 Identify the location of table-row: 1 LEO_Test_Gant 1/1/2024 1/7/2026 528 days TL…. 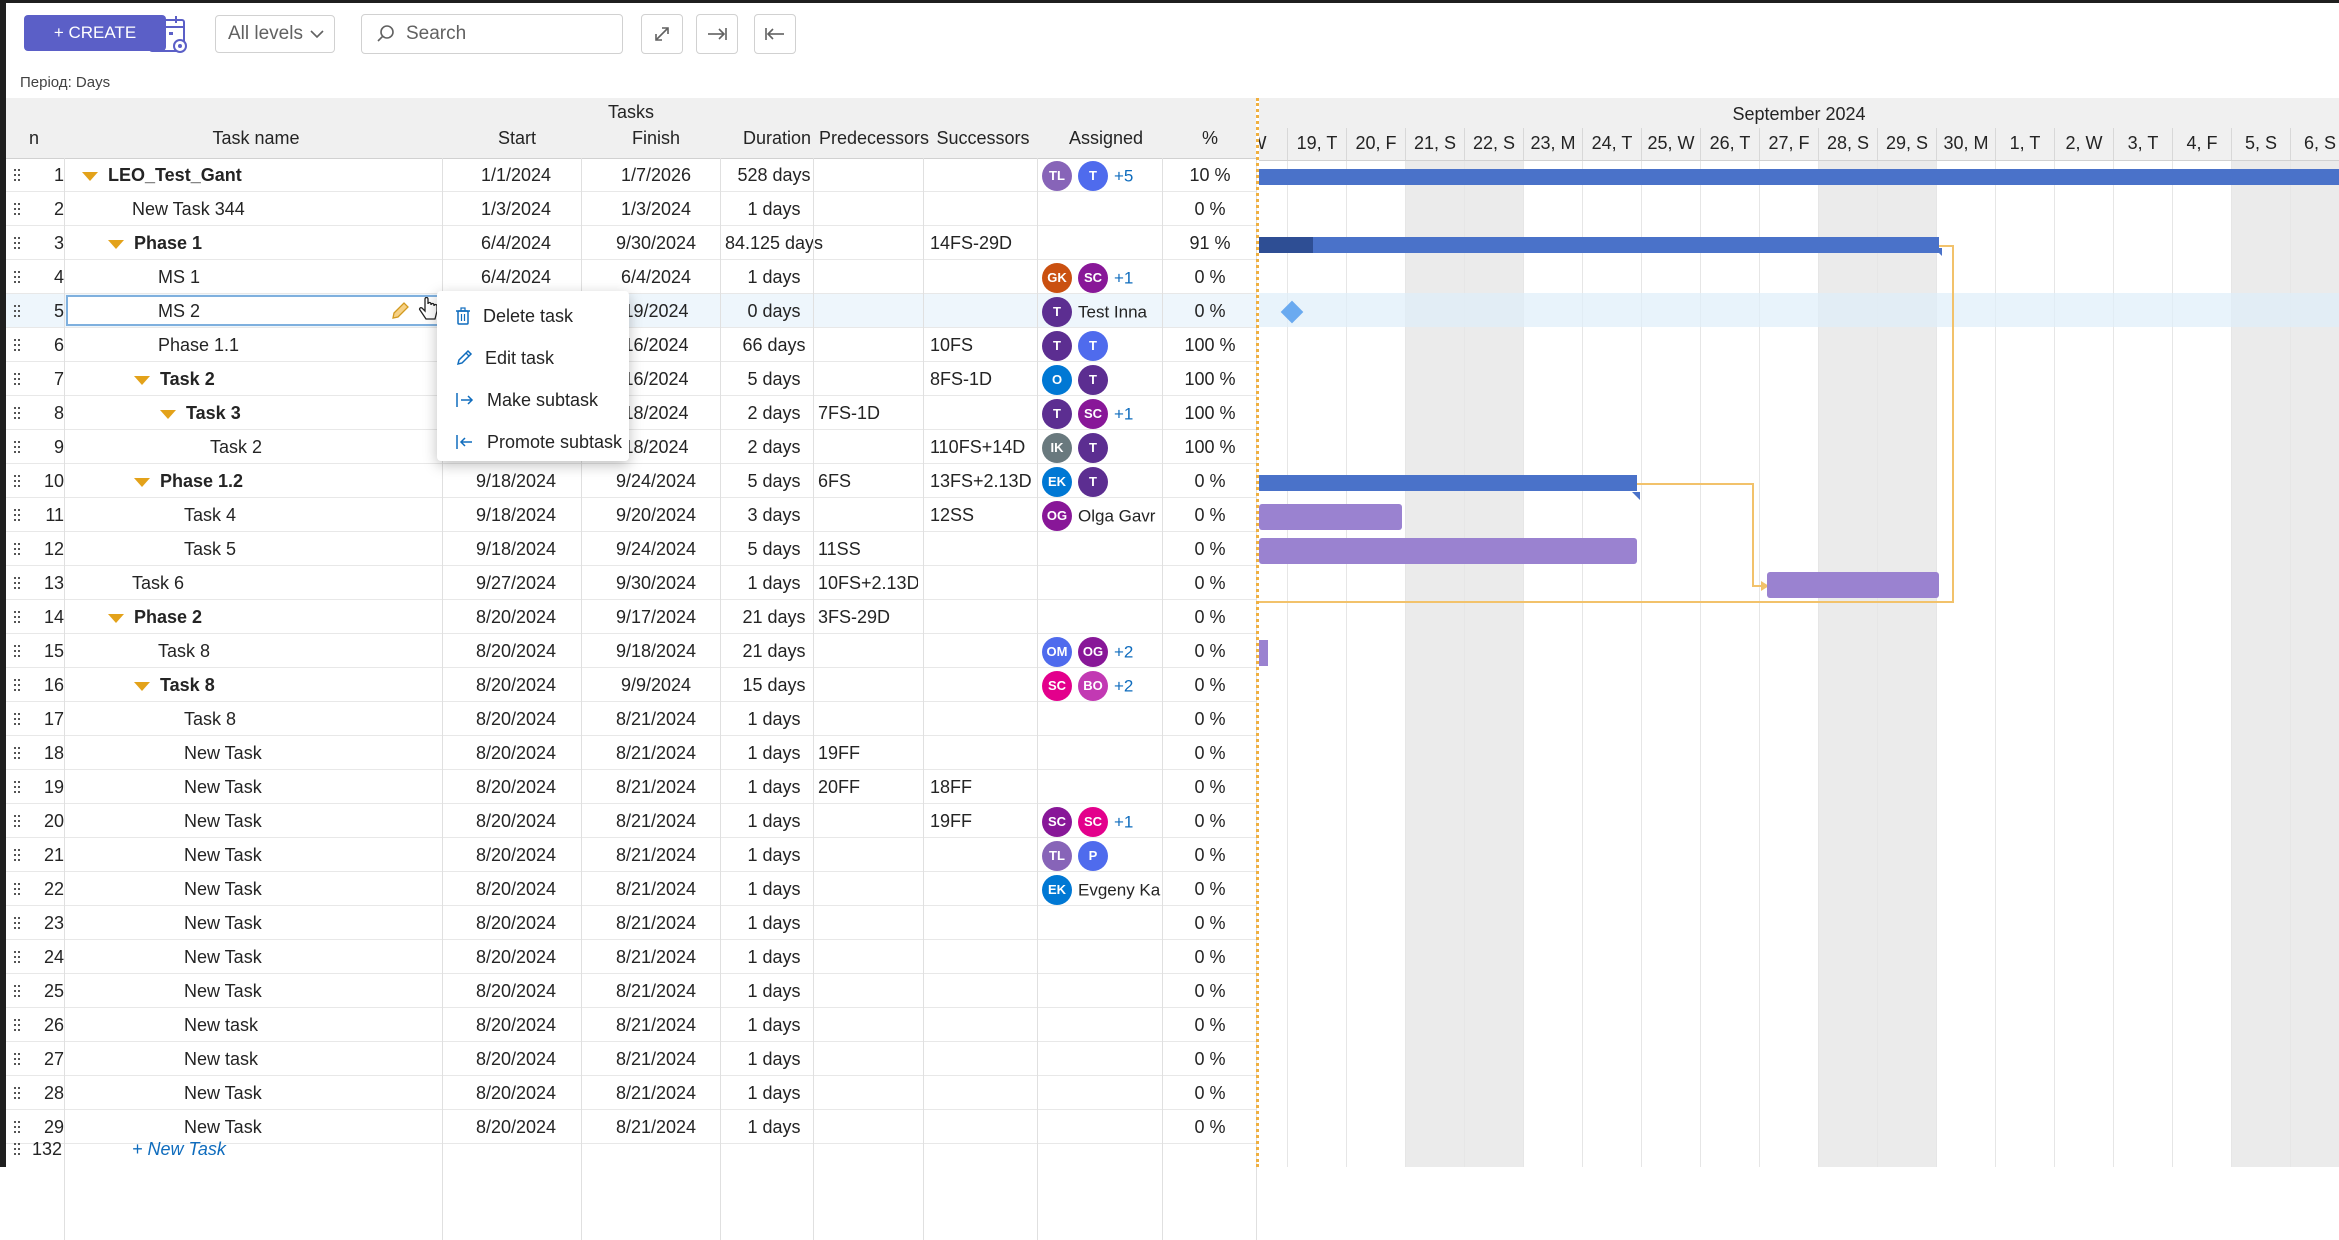
(631, 175).